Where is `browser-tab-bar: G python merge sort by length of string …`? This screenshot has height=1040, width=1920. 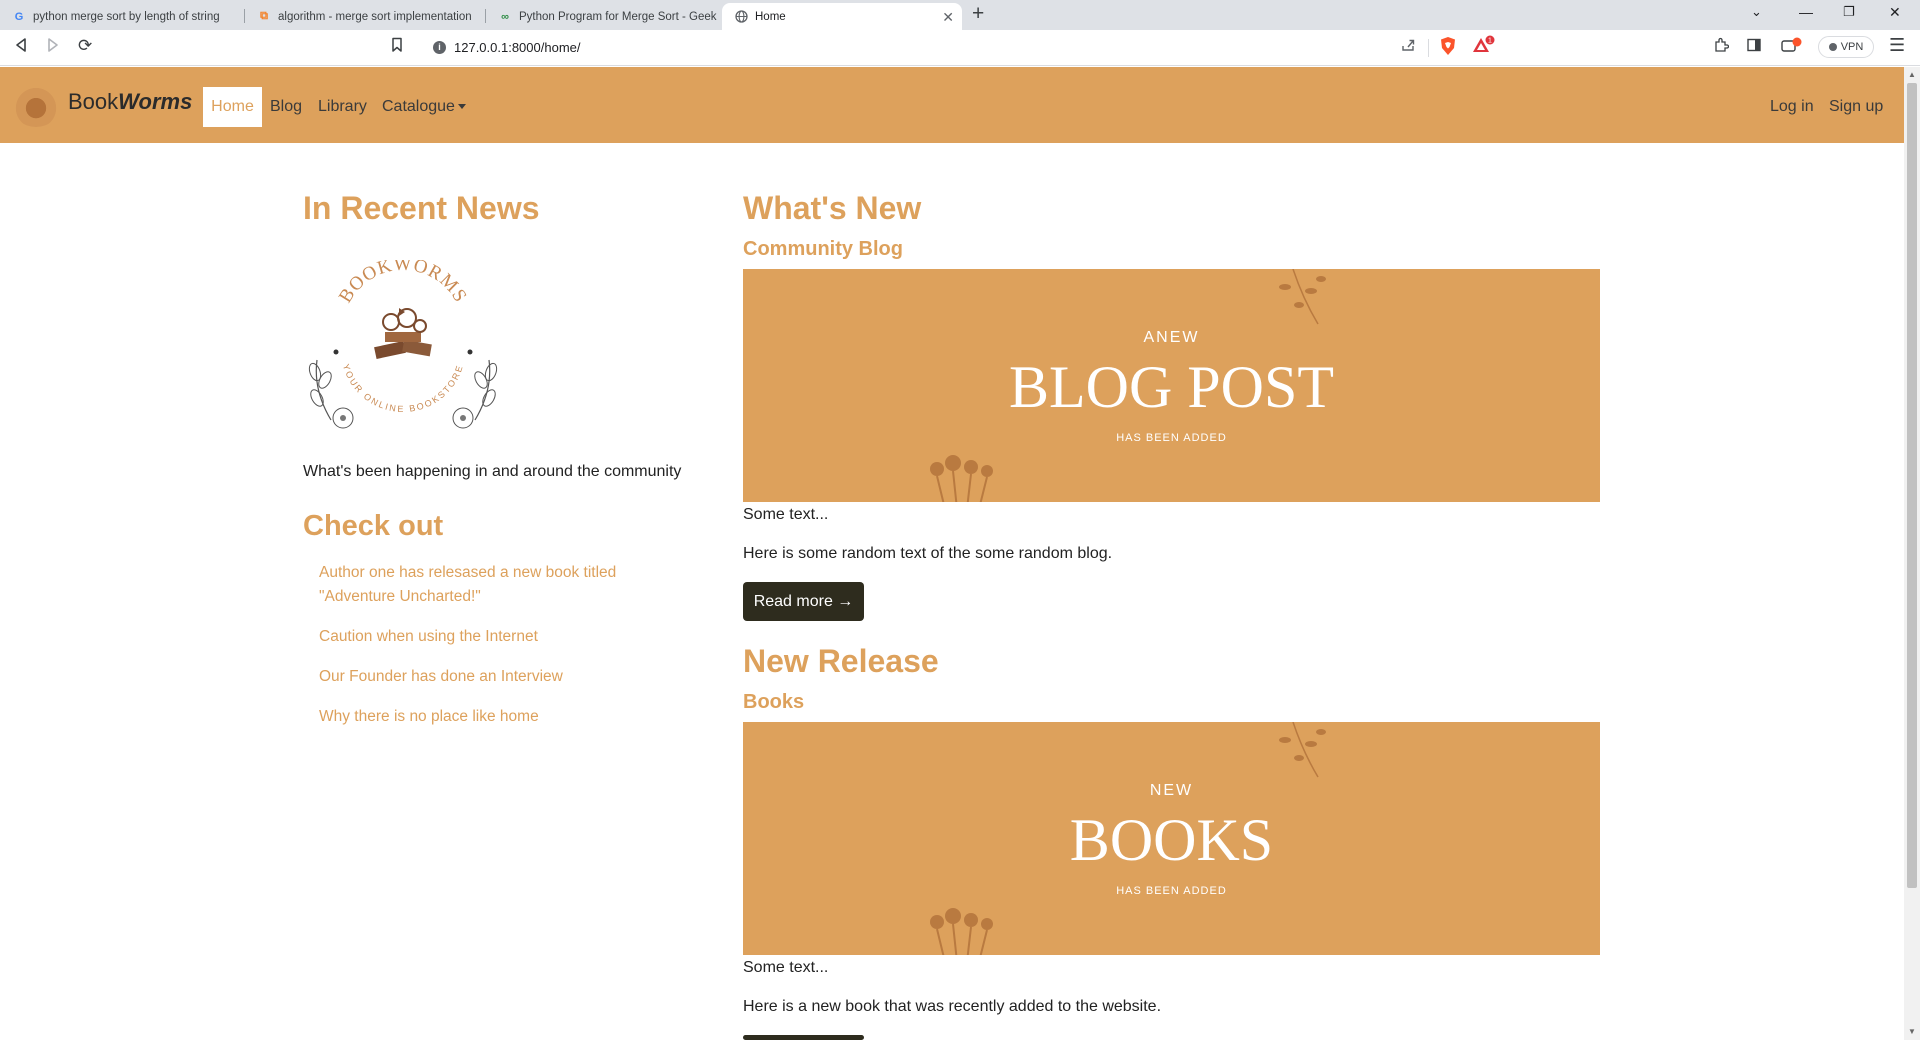
browser-tab-bar: G python merge sort by length of string … is located at coordinates (960, 15).